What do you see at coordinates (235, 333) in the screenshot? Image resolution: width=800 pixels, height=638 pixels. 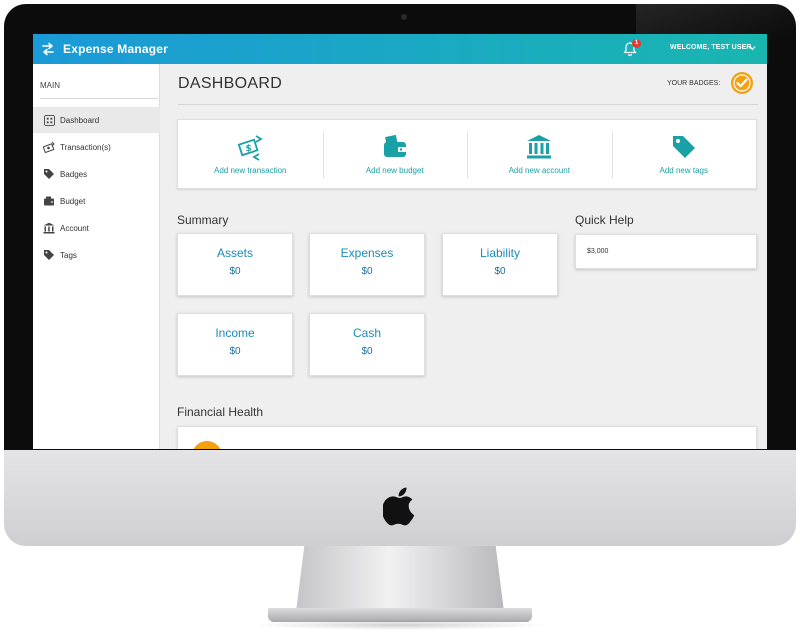 I see `card-title: Income` at bounding box center [235, 333].